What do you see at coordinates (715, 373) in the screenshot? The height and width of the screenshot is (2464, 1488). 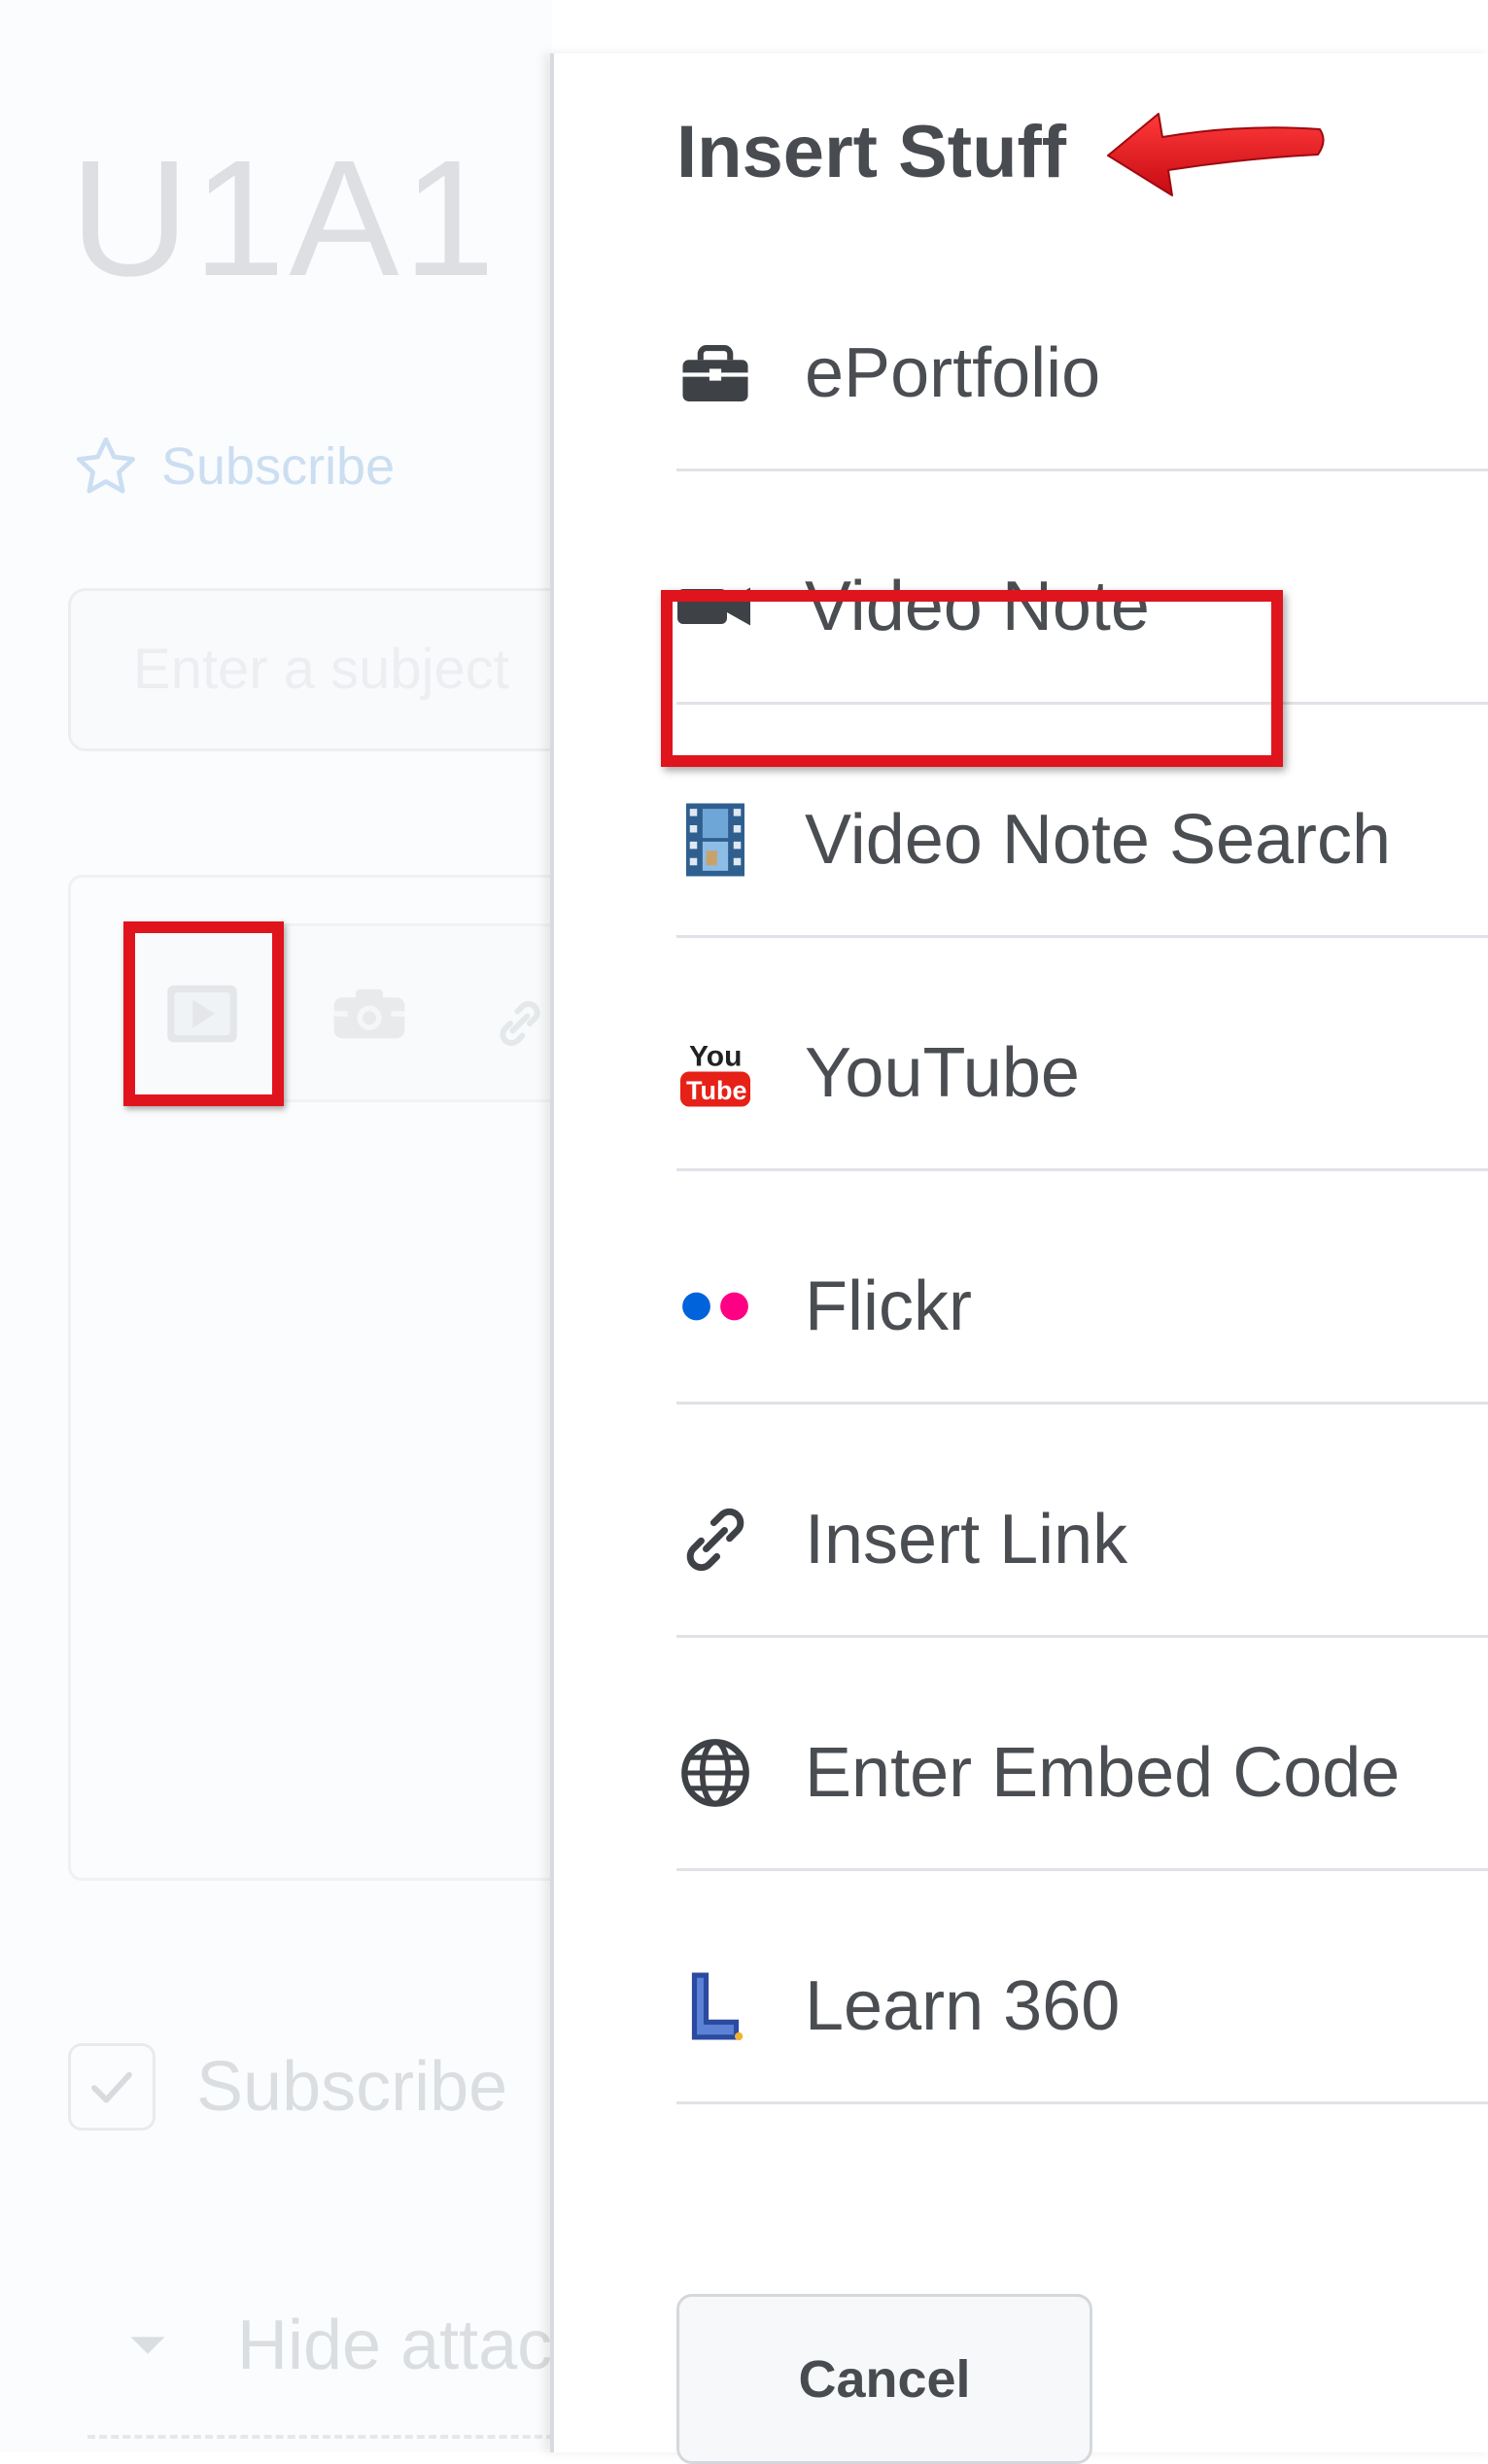 I see `briefcase-icon` at bounding box center [715, 373].